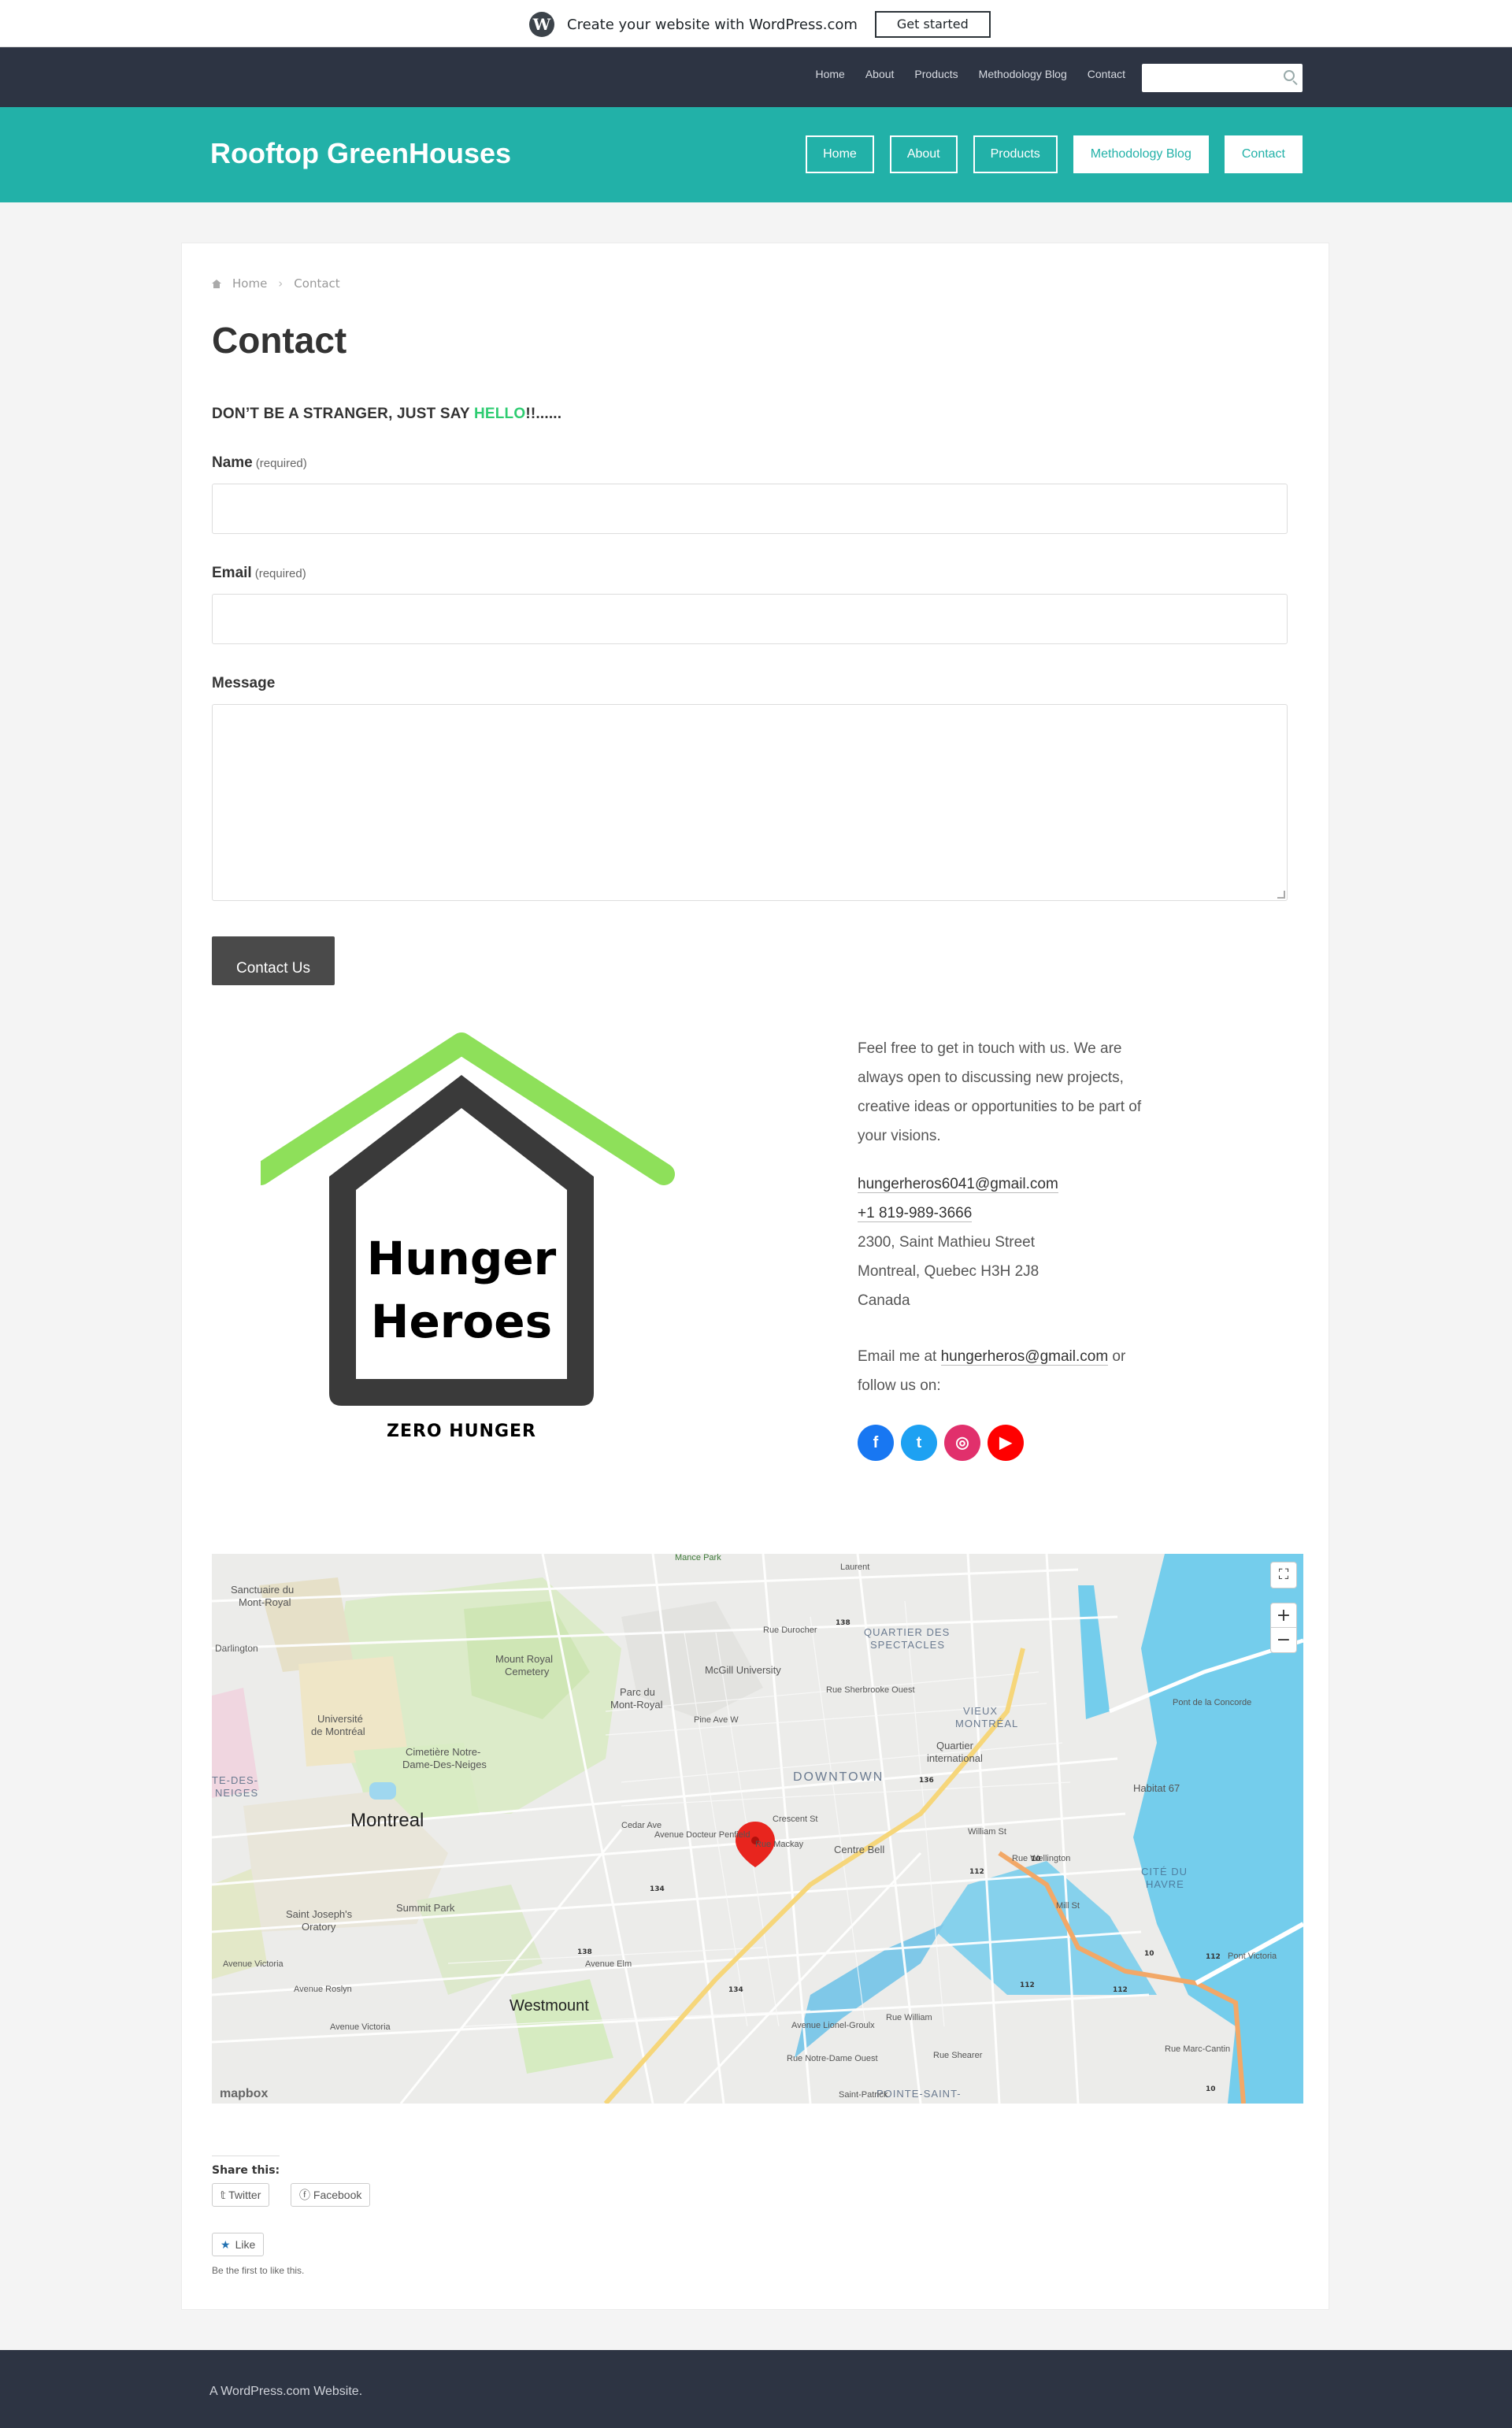  I want to click on map-label: Laurent, so click(854, 1567).